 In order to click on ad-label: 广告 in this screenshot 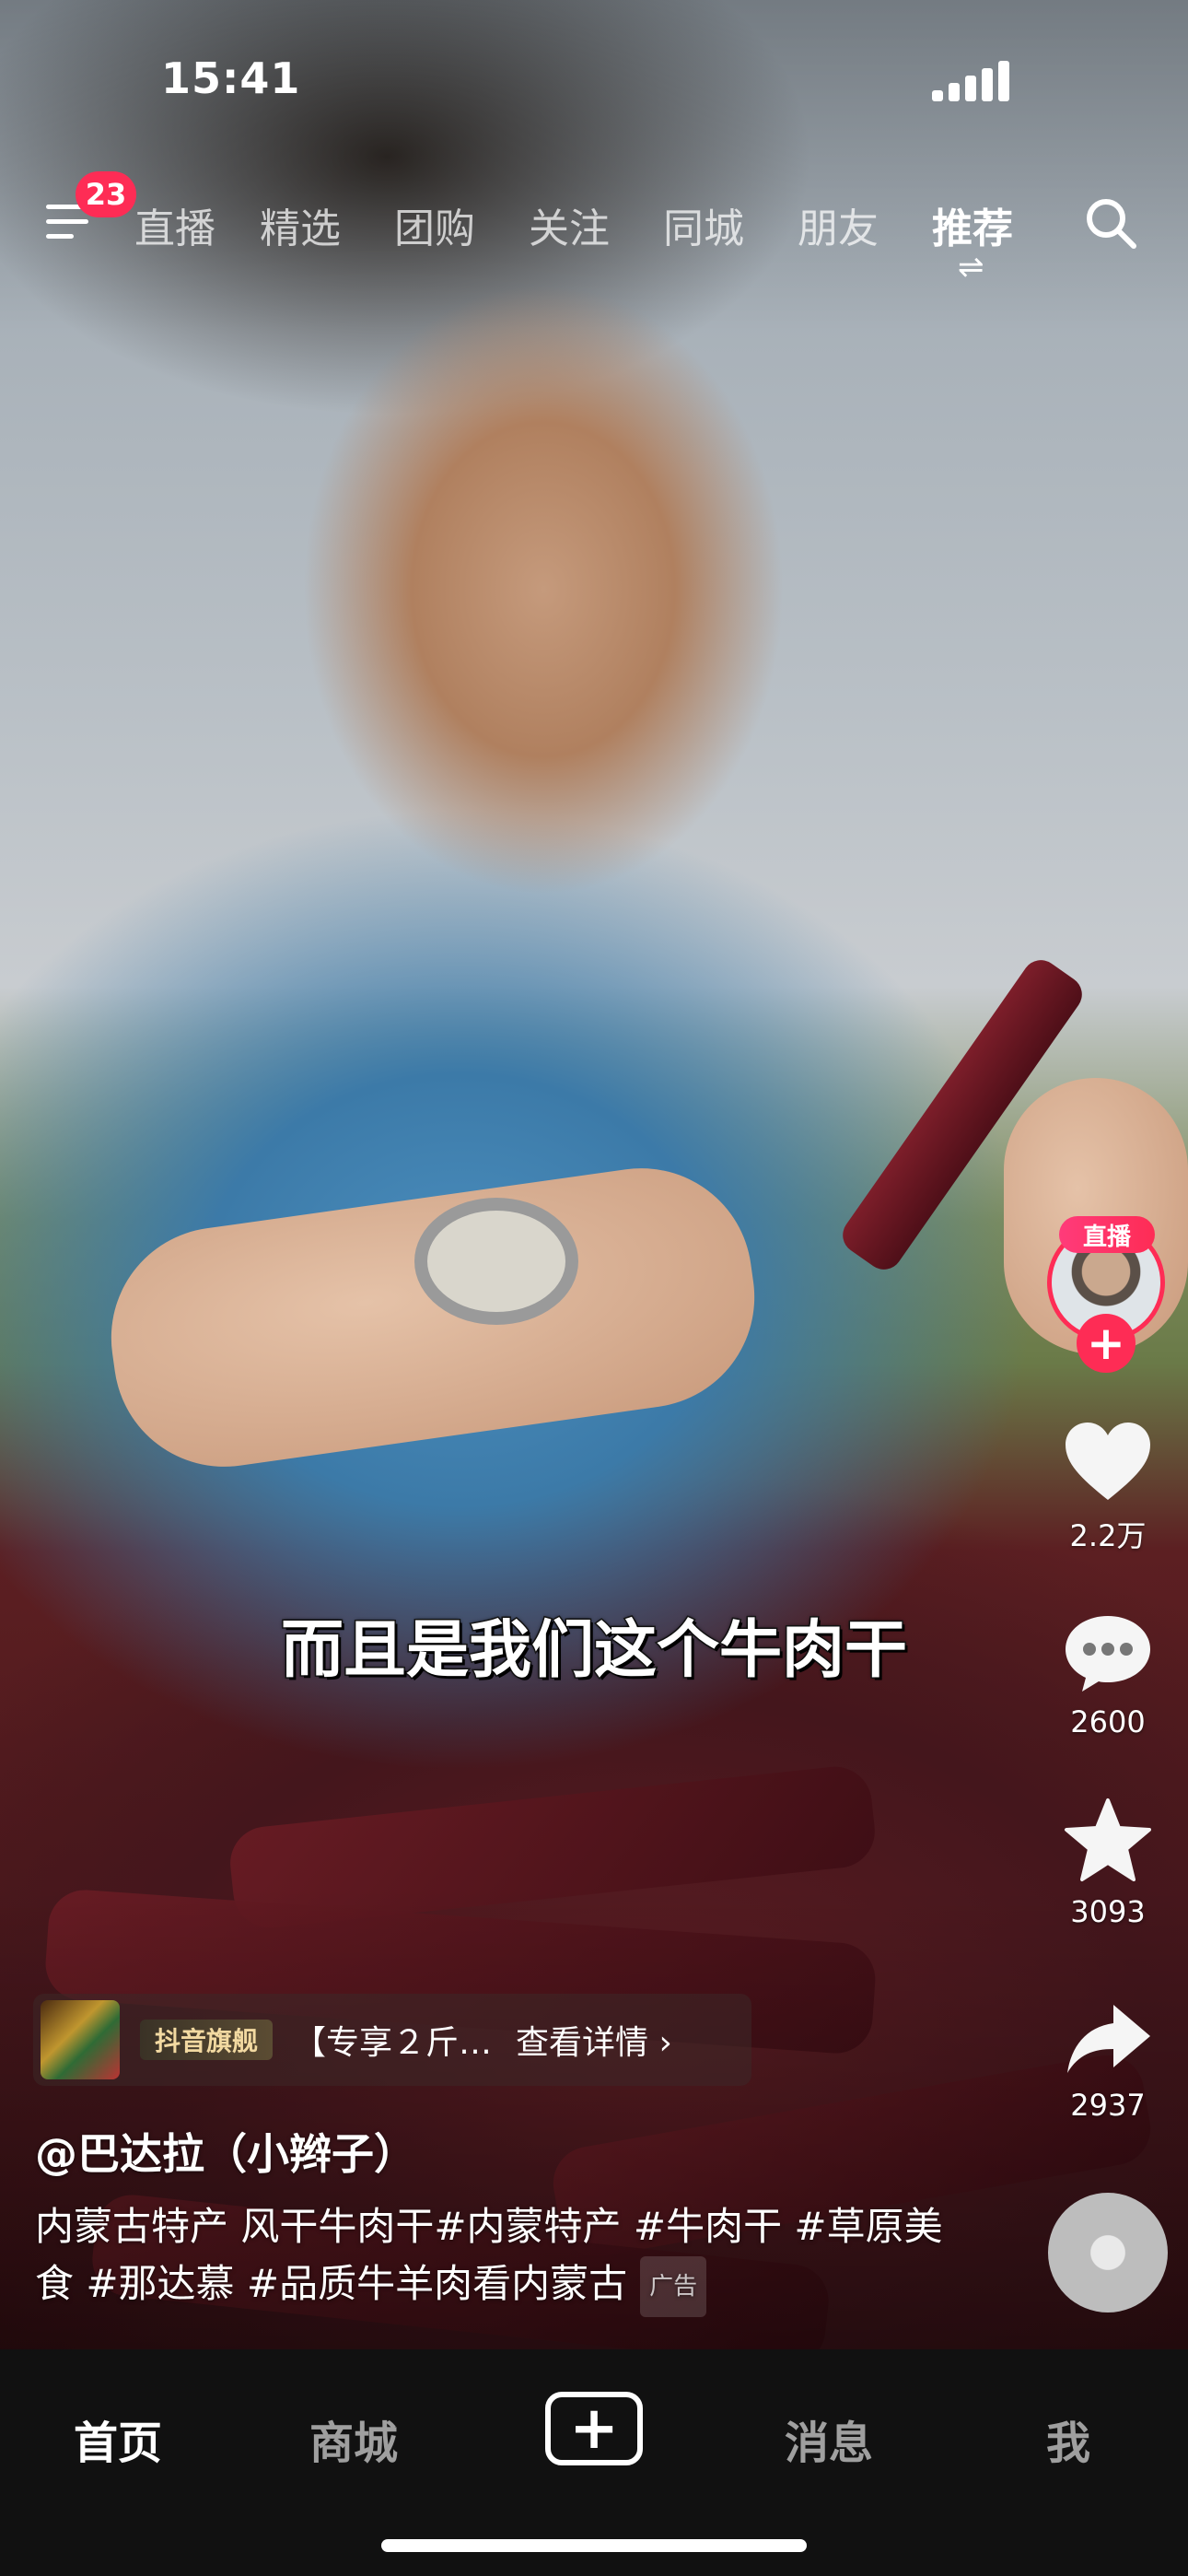, I will do `click(673, 2286)`.